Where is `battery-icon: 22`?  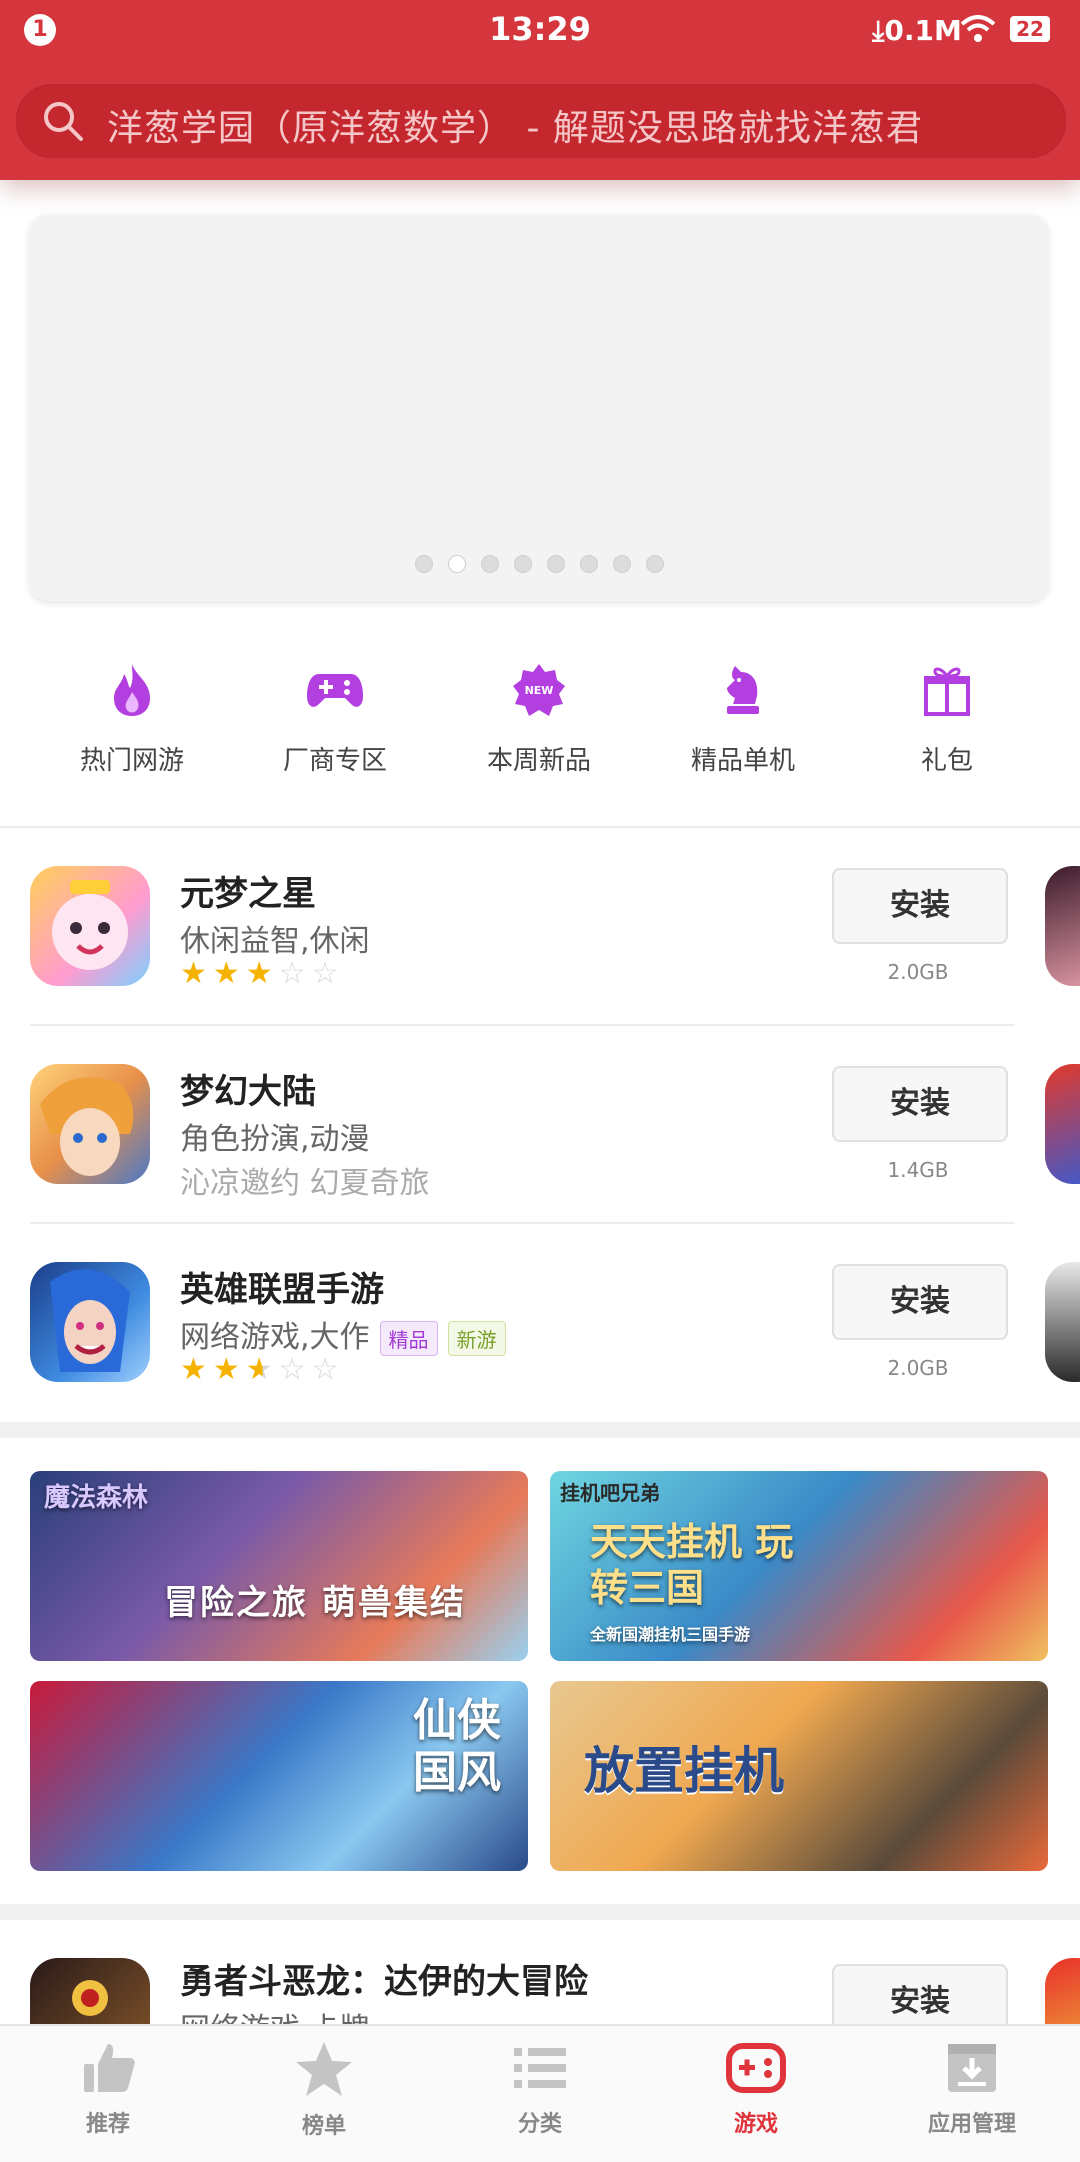 battery-icon: 22 is located at coordinates (1030, 29).